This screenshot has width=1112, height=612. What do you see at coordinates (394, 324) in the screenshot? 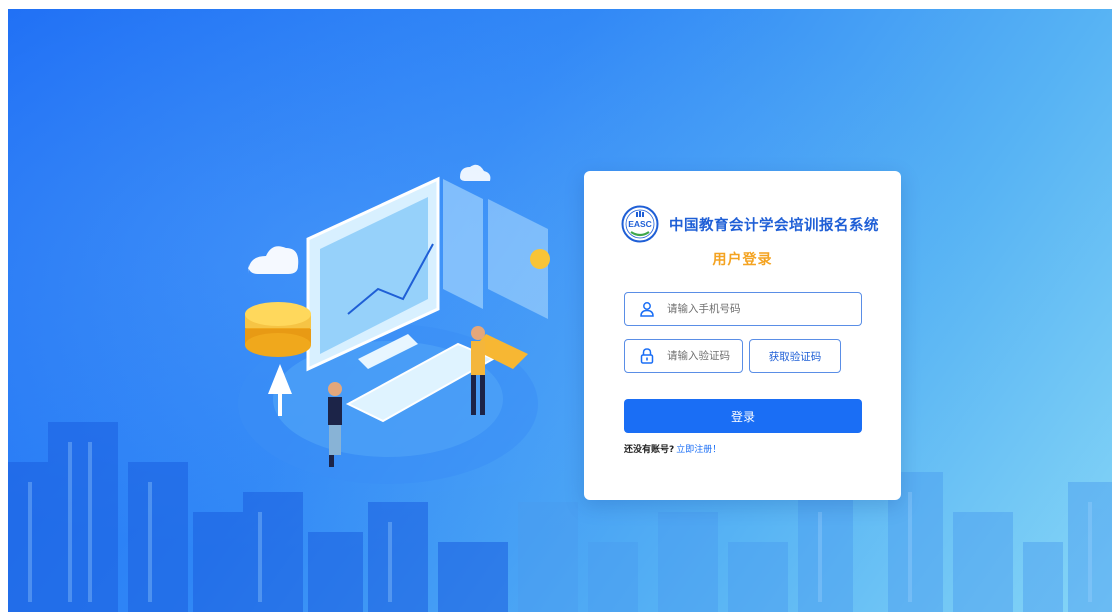
I see `computer-finance-illustration` at bounding box center [394, 324].